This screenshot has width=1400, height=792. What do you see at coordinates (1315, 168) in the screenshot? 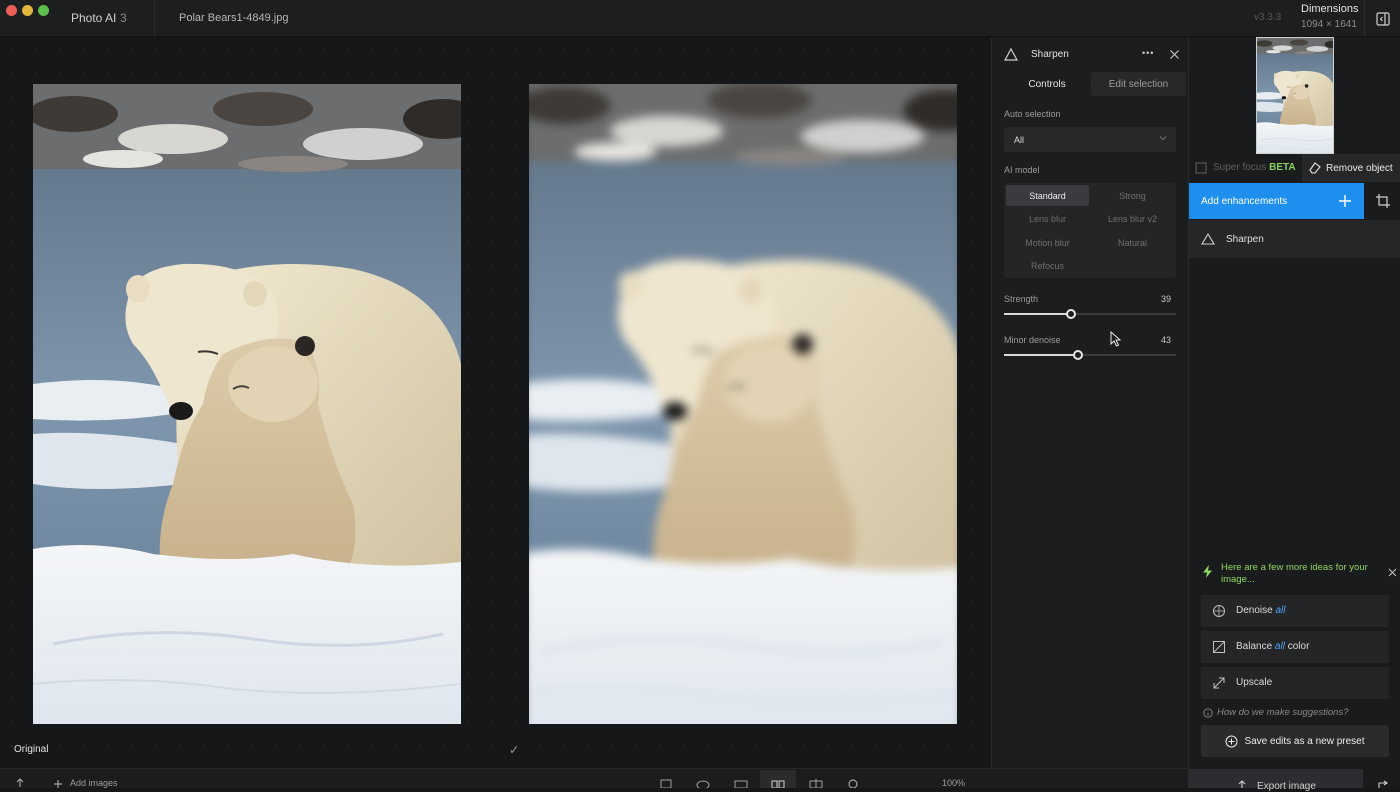
I see `eraser-icon` at bounding box center [1315, 168].